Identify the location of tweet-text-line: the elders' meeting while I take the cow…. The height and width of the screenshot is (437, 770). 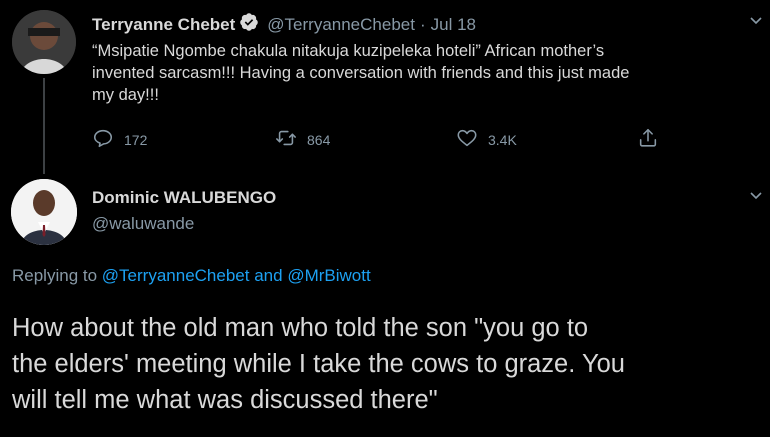
(318, 364).